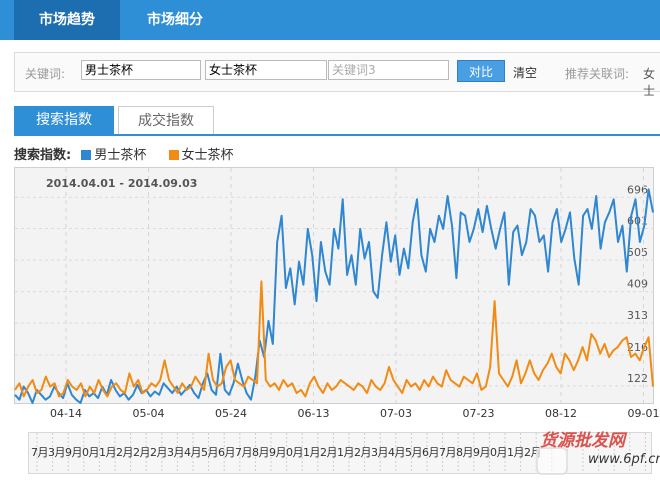 The image size is (660, 481). Describe the element at coordinates (173, 154) in the screenshot. I see `legend-swatch-women` at that location.